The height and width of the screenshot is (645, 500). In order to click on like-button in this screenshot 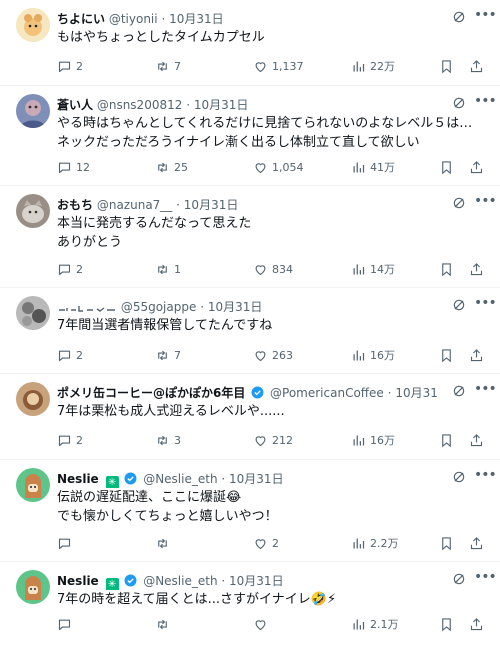, I will do `click(262, 625)`.